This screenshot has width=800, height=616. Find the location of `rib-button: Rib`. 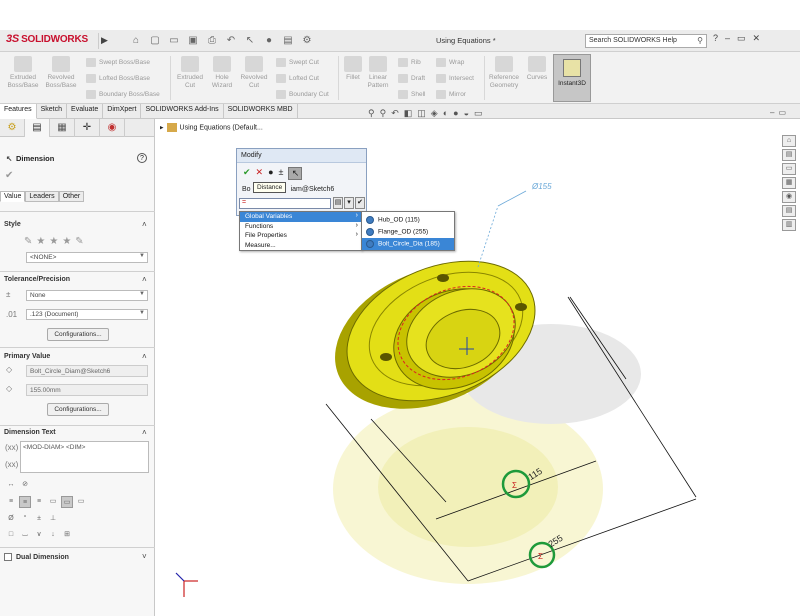

rib-button: Rib is located at coordinates (409, 62).